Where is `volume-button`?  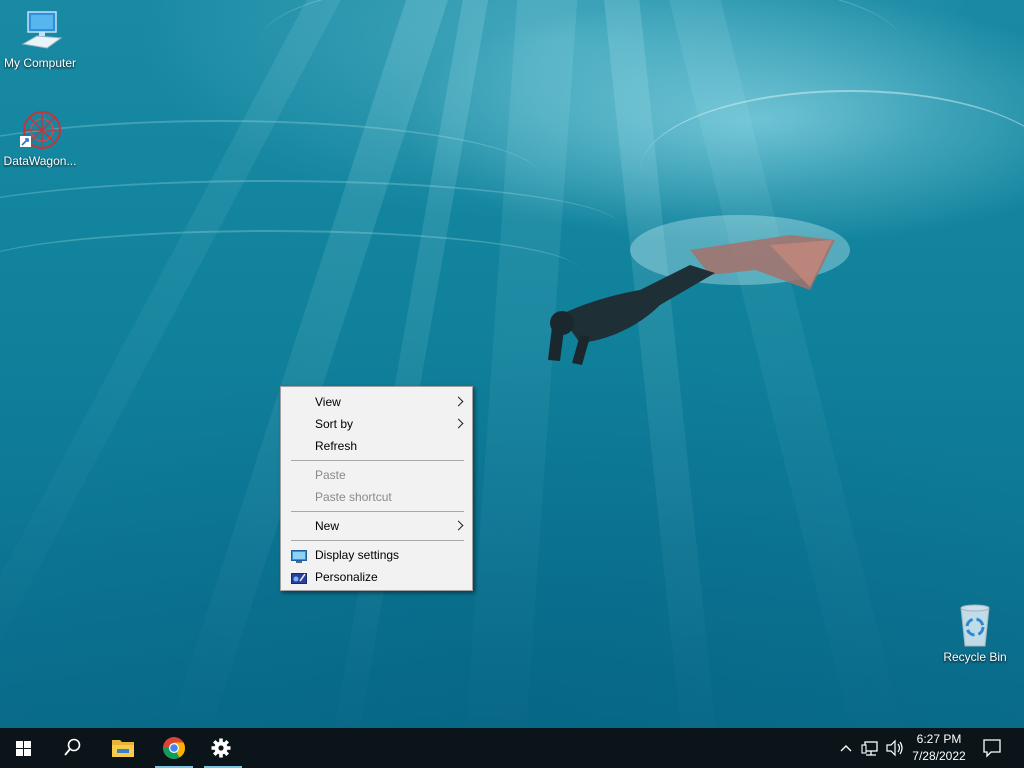 volume-button is located at coordinates (895, 748).